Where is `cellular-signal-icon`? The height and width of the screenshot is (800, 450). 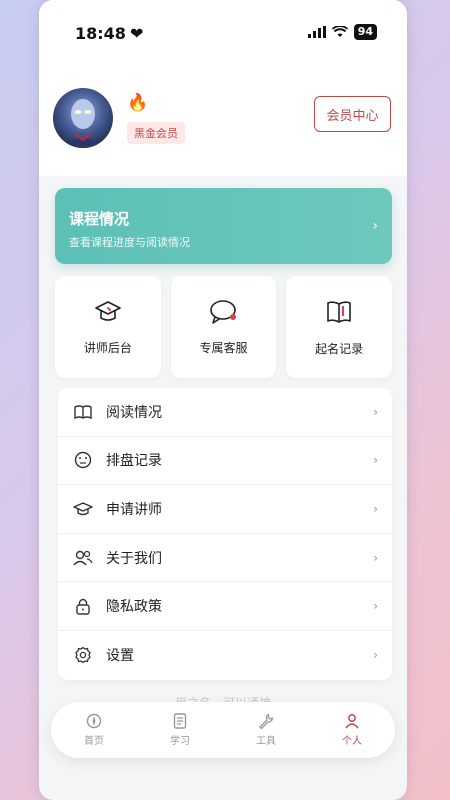 cellular-signal-icon is located at coordinates (316, 32).